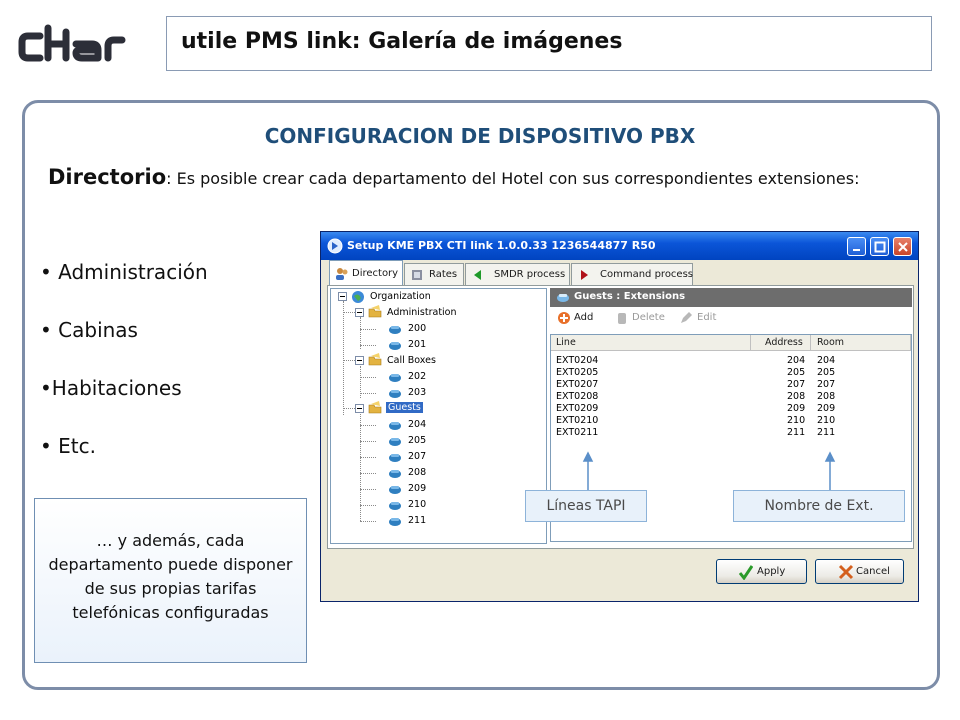 Image resolution: width=960 pixels, height=720 pixels. I want to click on maximize-button, so click(879, 246).